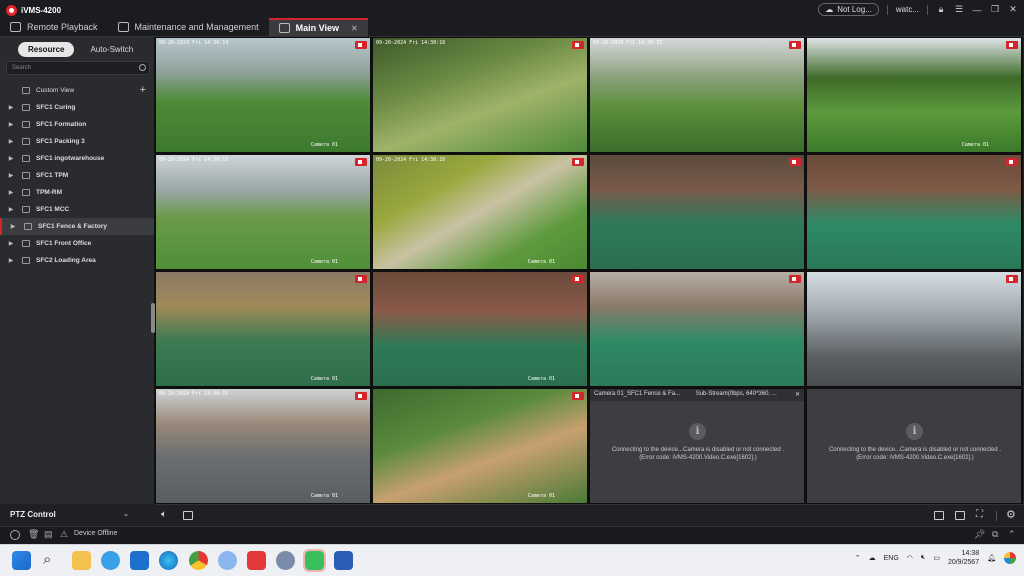 Image resolution: width=1024 pixels, height=576 pixels. What do you see at coordinates (111, 49) in the screenshot?
I see `tab-auto-switch: Auto-Switch` at bounding box center [111, 49].